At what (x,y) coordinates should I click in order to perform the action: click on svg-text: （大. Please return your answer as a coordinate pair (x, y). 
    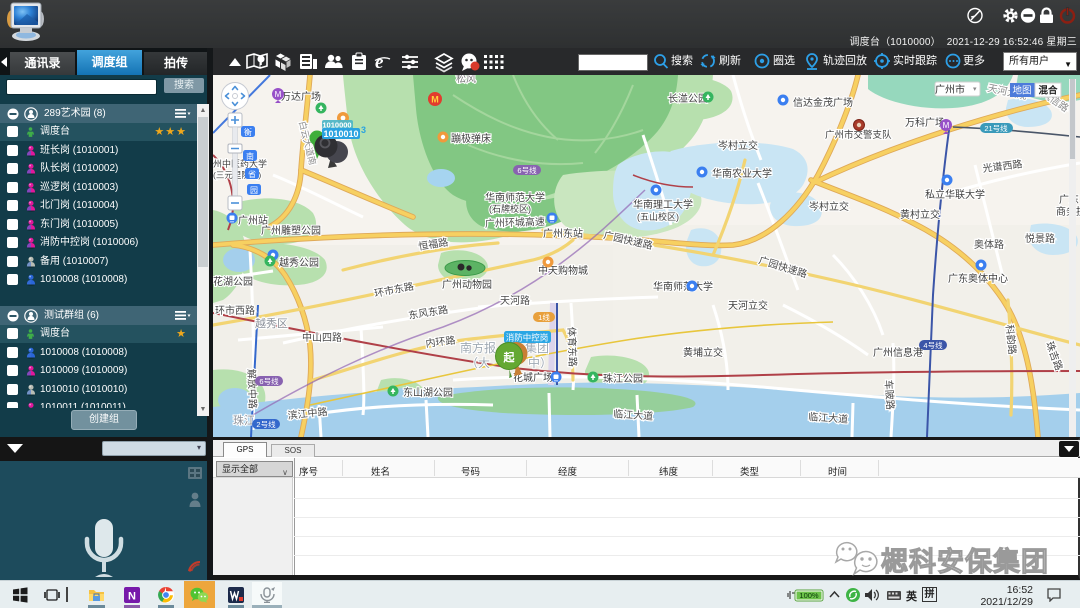
    Looking at the image, I should click on (478, 363).